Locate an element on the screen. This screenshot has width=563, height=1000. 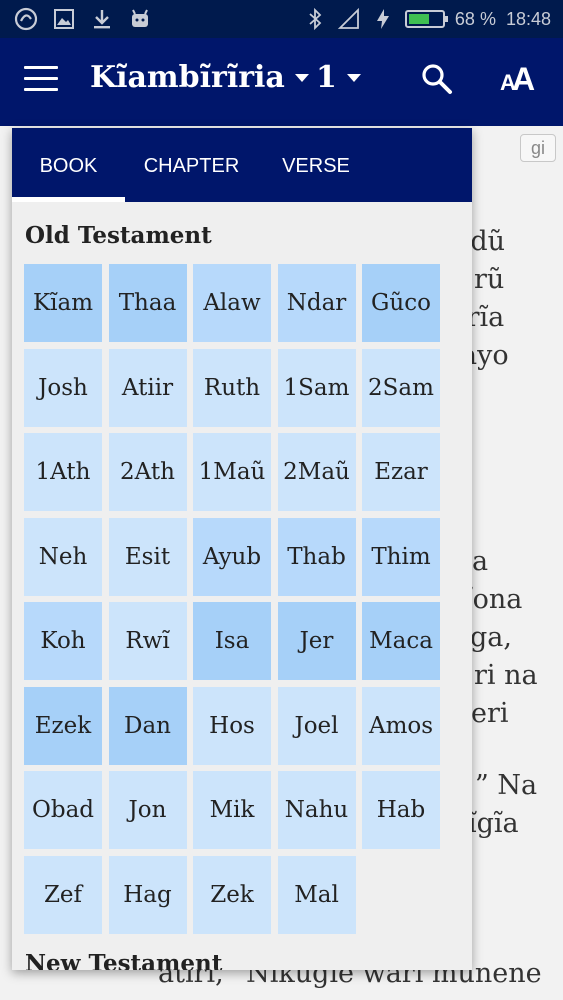
text-size-icon: AA is located at coordinates (520, 80).